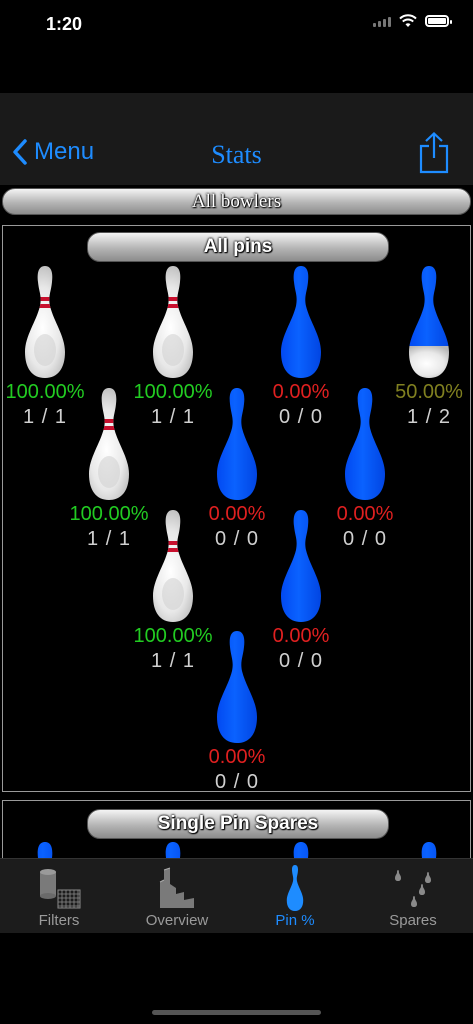  What do you see at coordinates (60, 889) in the screenshot?
I see `filters-icon` at bounding box center [60, 889].